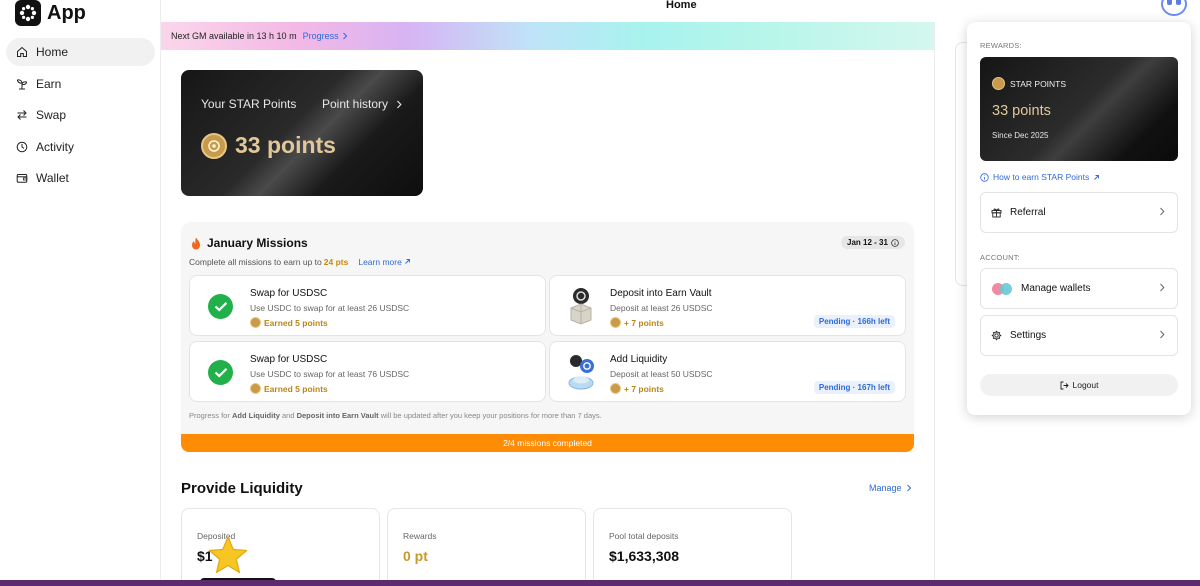 This screenshot has height=586, width=1200. Describe the element at coordinates (209, 415) in the screenshot. I see `note-text: Progress for` at that location.